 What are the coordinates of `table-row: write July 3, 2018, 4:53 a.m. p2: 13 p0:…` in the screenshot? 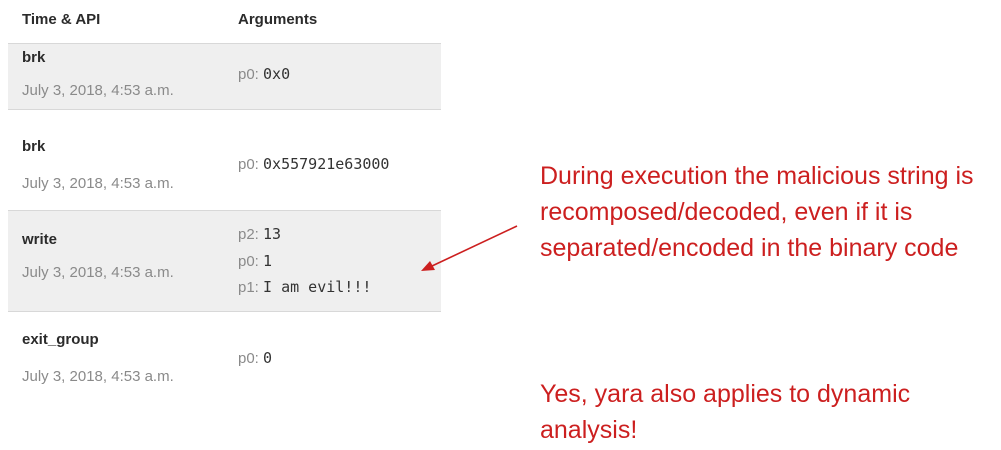 It's located at (224, 261).